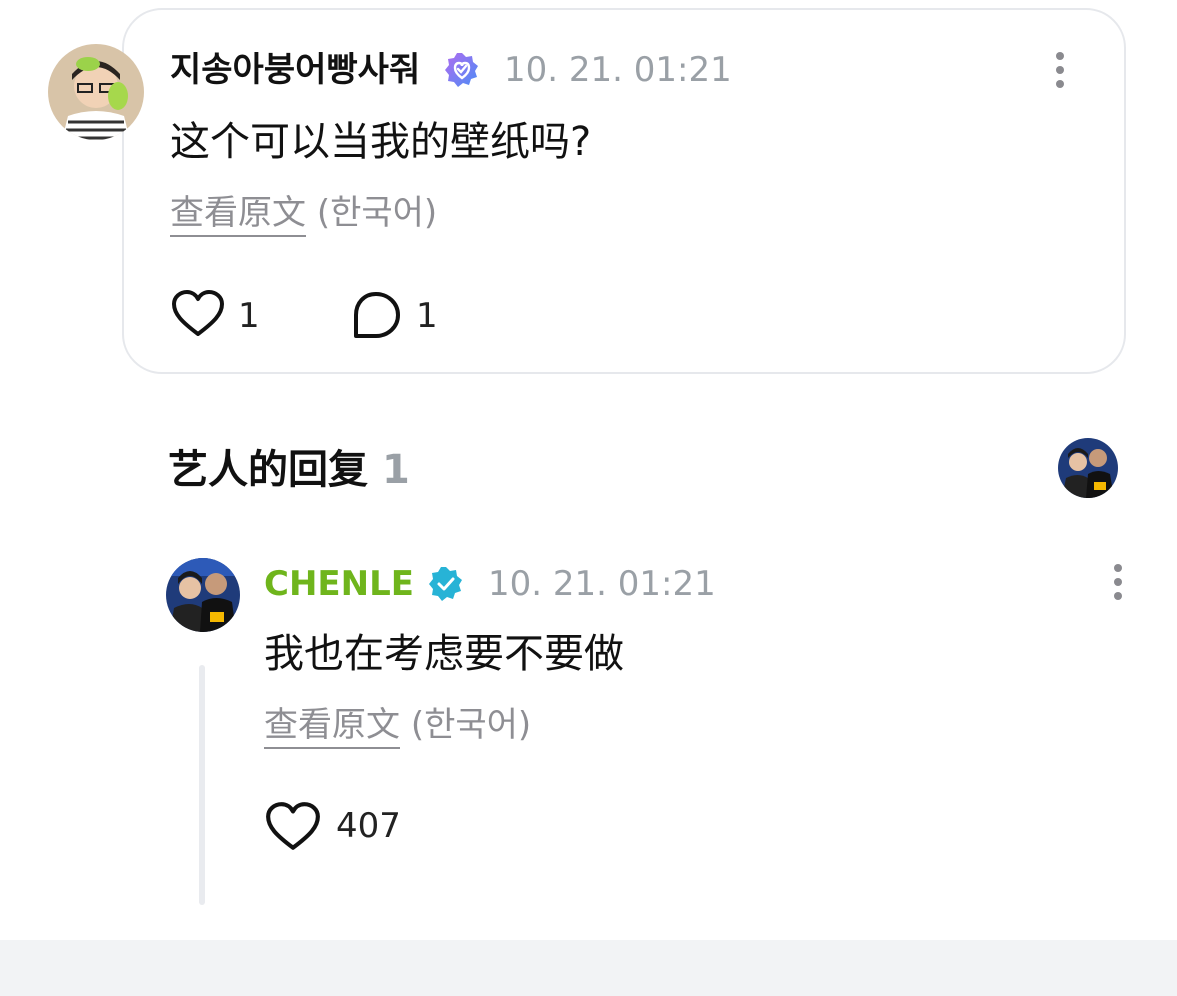 This screenshot has height=996, width=1177. I want to click on reply-more-button, so click(1118, 586).